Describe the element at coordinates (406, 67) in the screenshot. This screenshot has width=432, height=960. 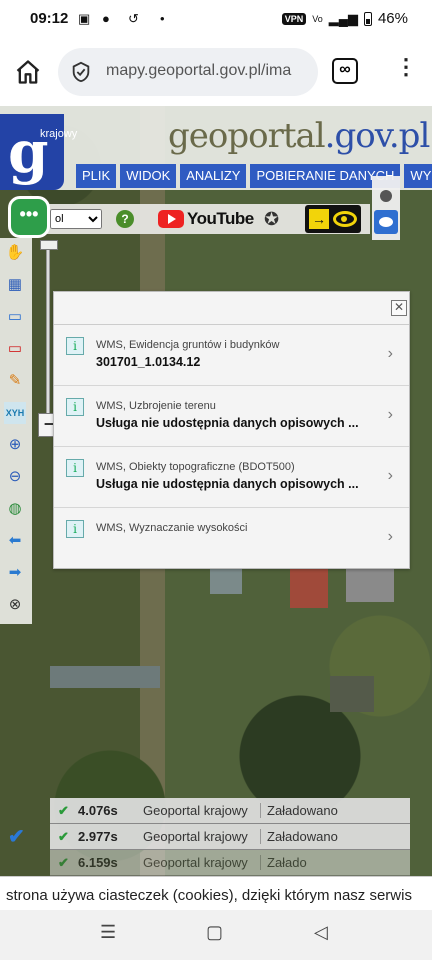
I see `overflow-menu-icon: ⋮` at that location.